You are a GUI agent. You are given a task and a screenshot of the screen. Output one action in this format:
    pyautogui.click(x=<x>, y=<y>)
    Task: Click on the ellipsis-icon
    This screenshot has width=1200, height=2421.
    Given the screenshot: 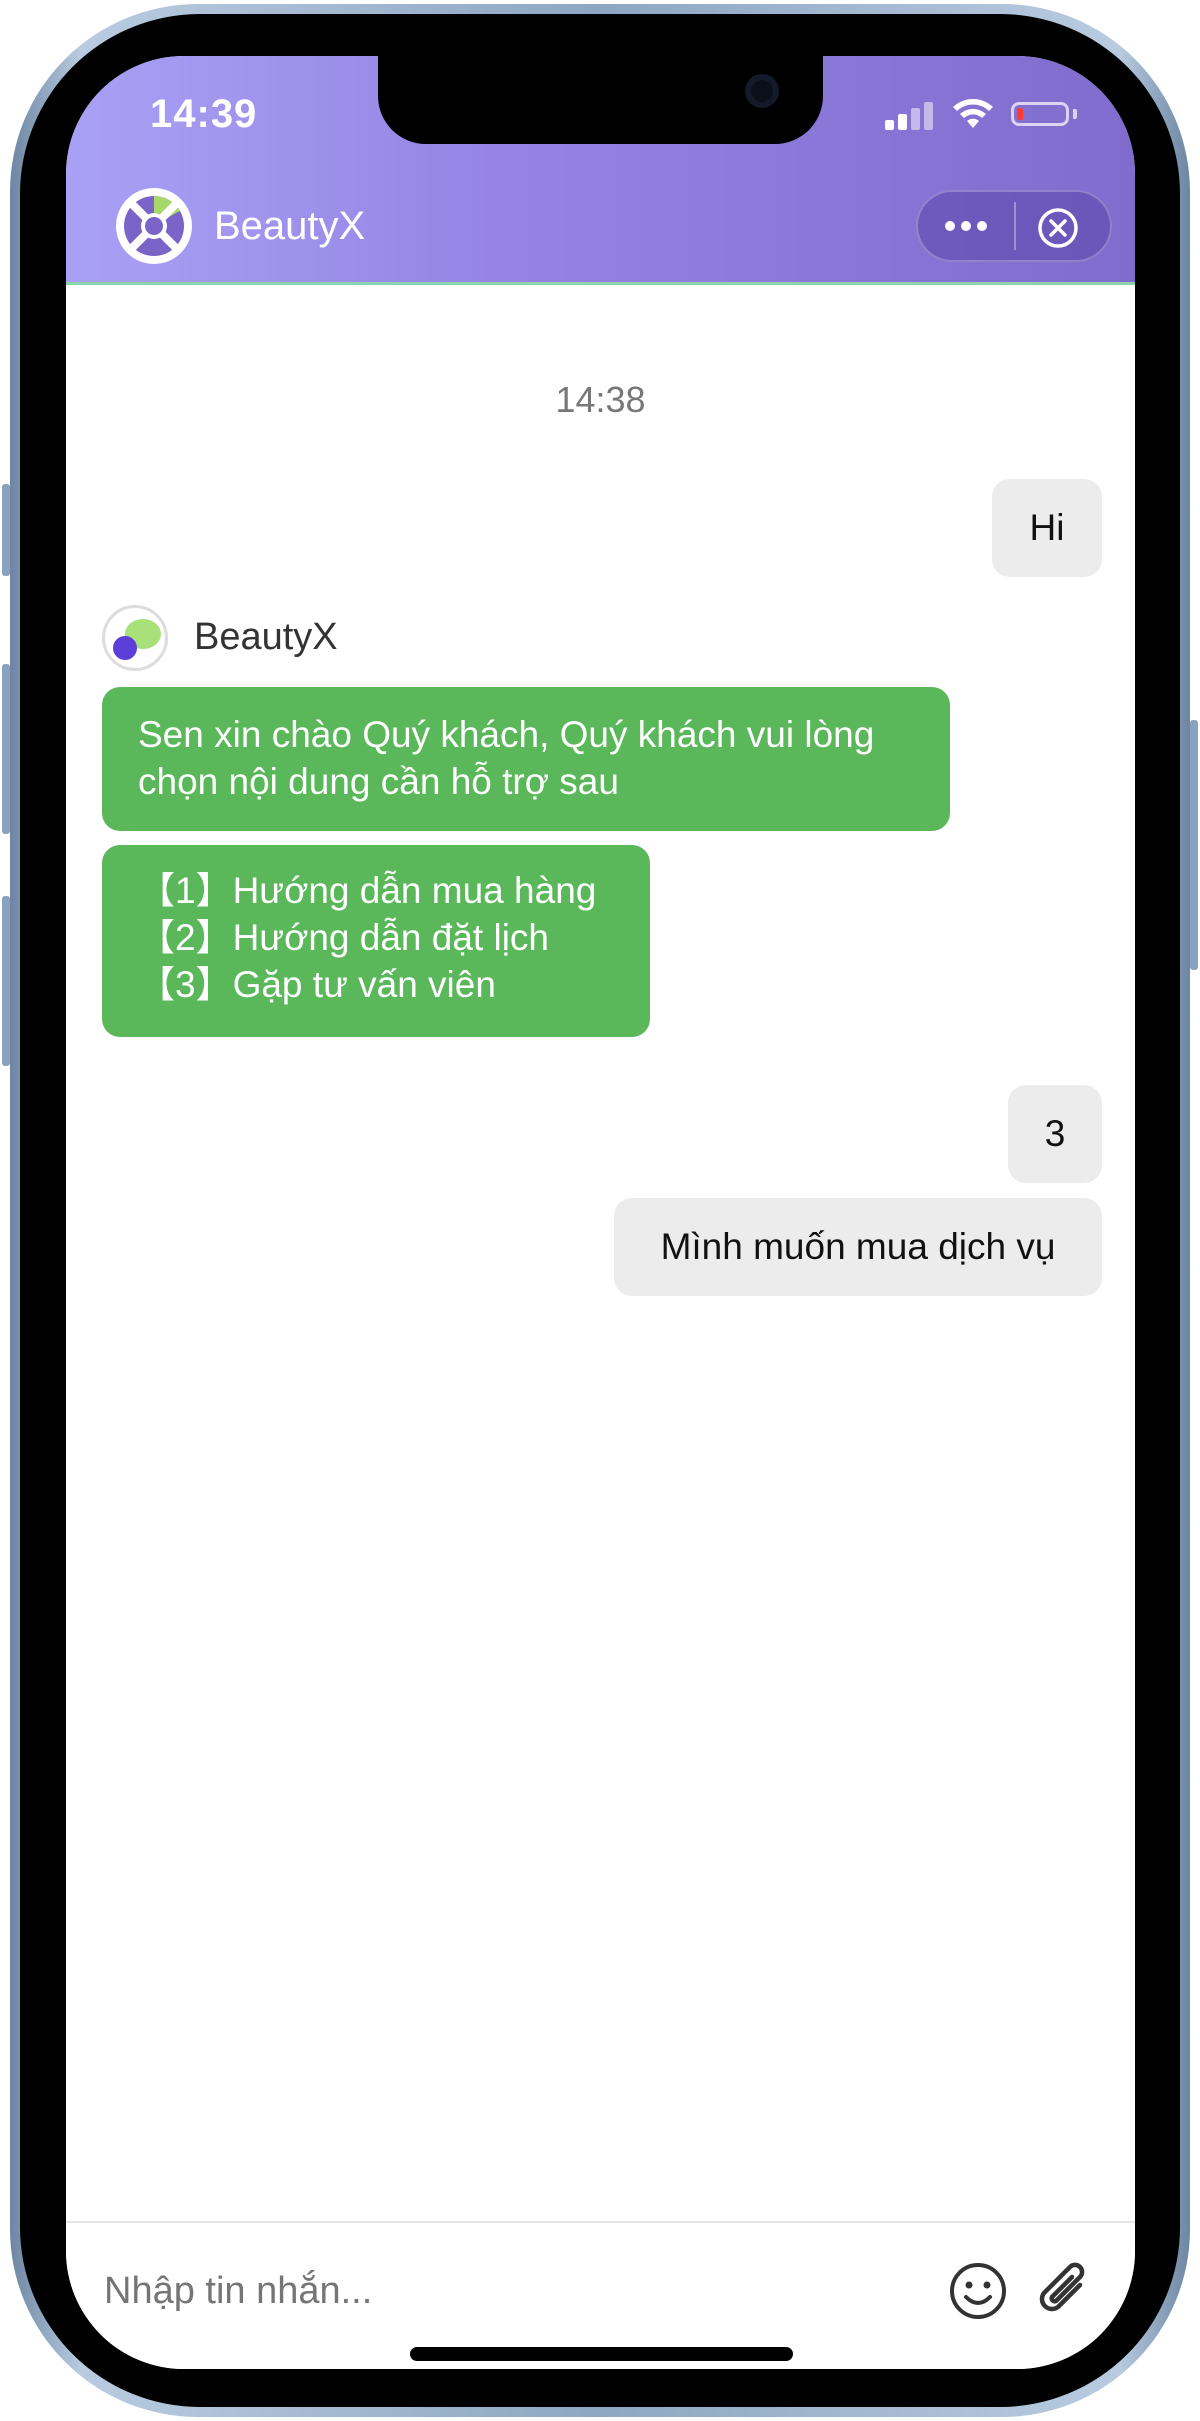 What is the action you would take?
    pyautogui.click(x=966, y=226)
    